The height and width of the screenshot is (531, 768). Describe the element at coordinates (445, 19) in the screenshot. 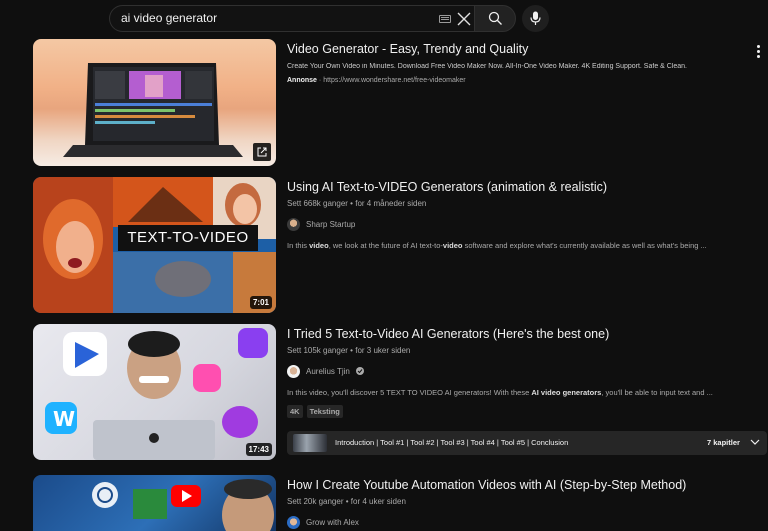

I see `keyboard-icon` at that location.